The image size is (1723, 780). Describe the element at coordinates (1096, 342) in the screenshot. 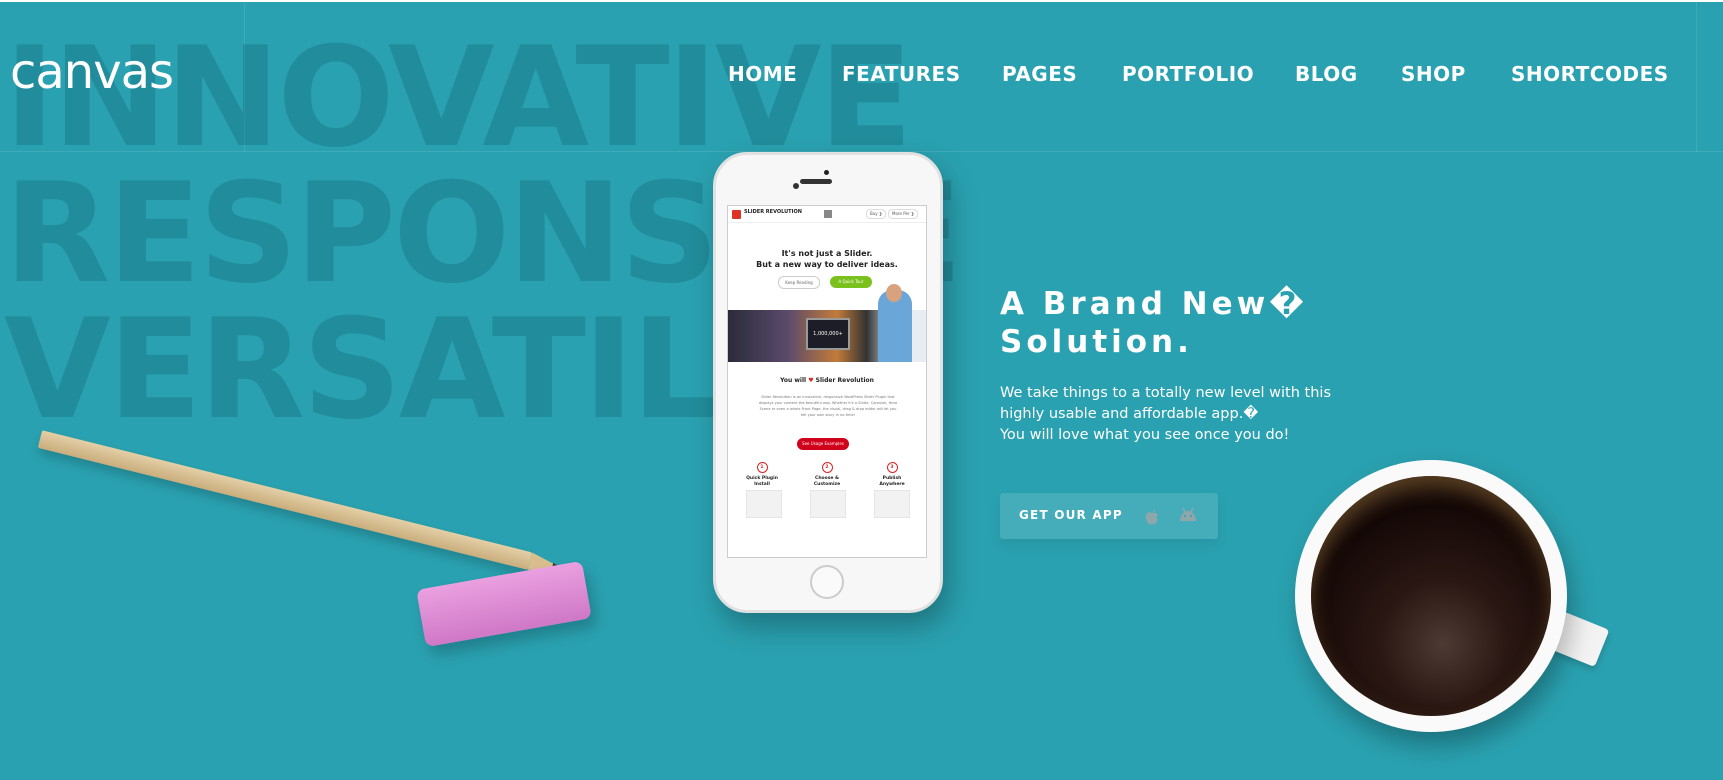

I see `hero-title-line: Solution.` at that location.